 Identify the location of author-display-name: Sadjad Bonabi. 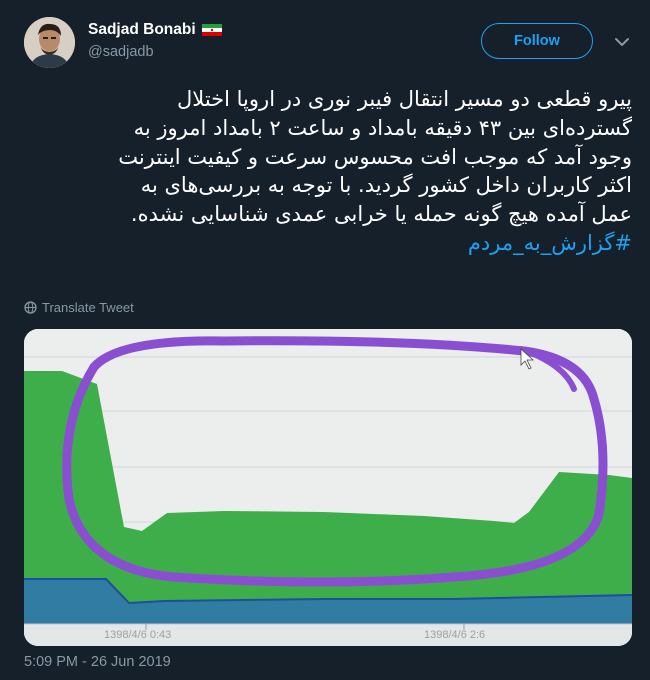
(142, 30).